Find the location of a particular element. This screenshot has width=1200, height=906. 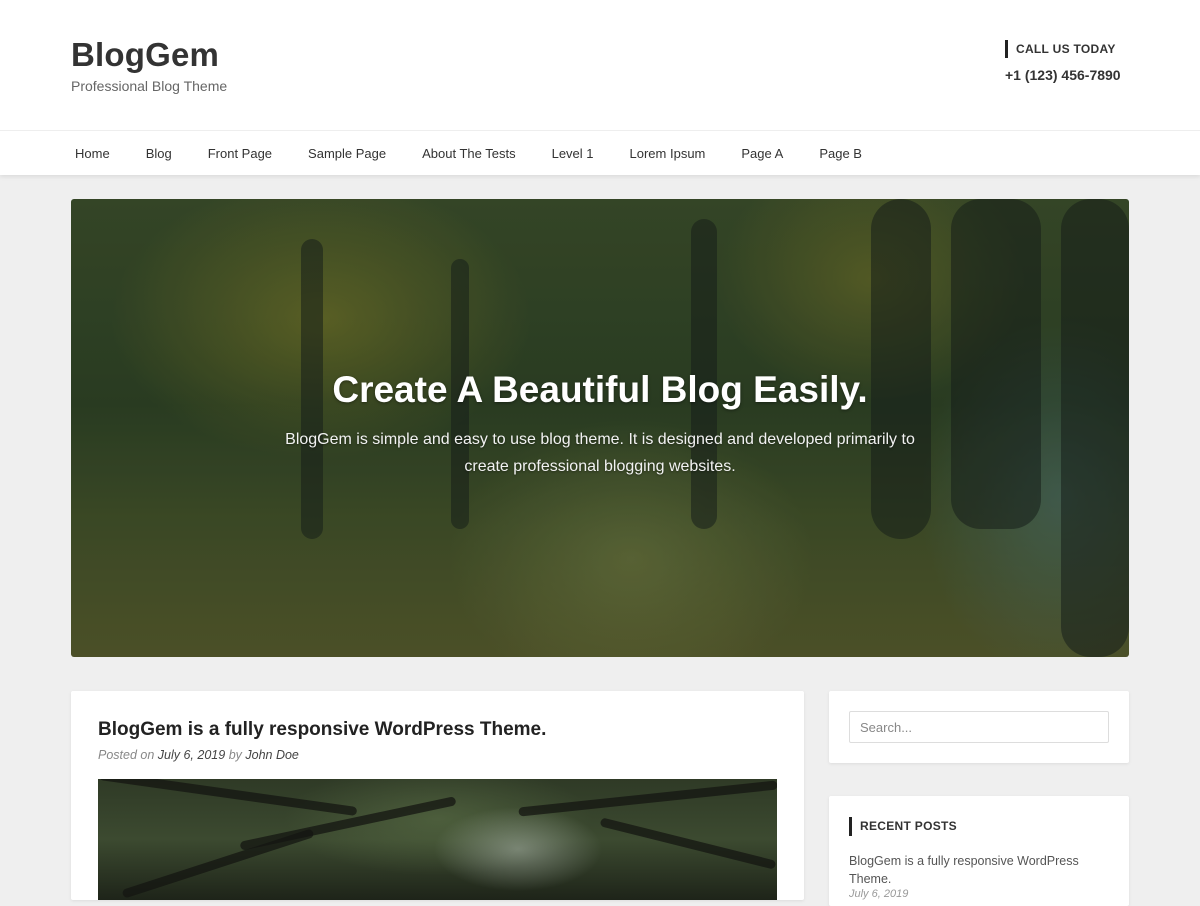

site-tagline: Professional Blog Theme is located at coordinates (149, 86).